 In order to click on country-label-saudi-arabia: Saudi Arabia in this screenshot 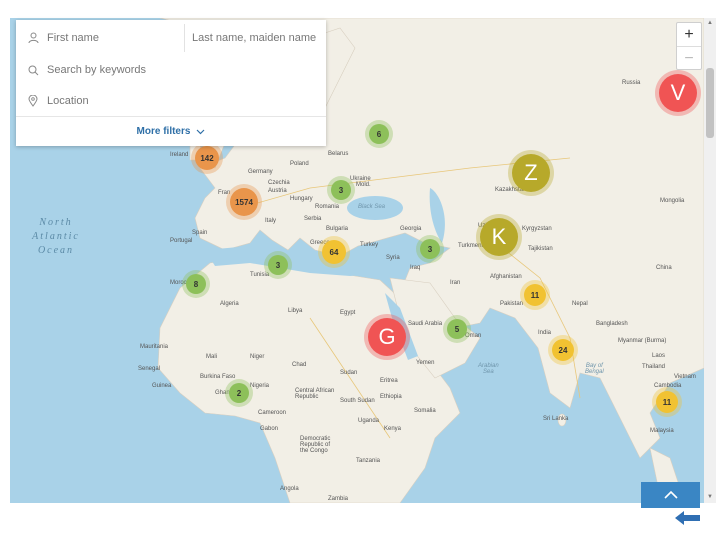, I will do `click(425, 324)`.